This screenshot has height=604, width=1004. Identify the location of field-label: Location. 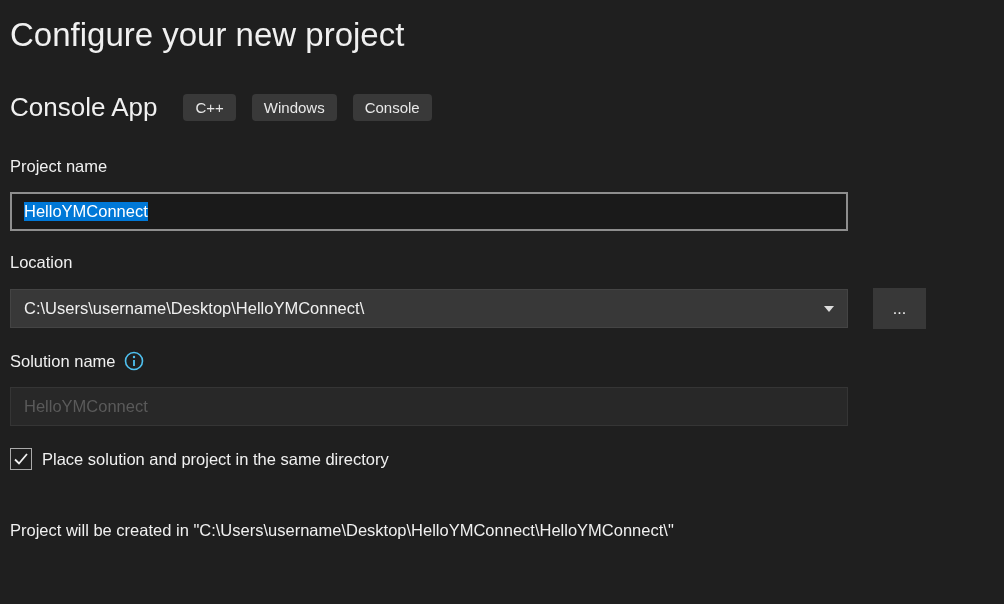
(41, 262).